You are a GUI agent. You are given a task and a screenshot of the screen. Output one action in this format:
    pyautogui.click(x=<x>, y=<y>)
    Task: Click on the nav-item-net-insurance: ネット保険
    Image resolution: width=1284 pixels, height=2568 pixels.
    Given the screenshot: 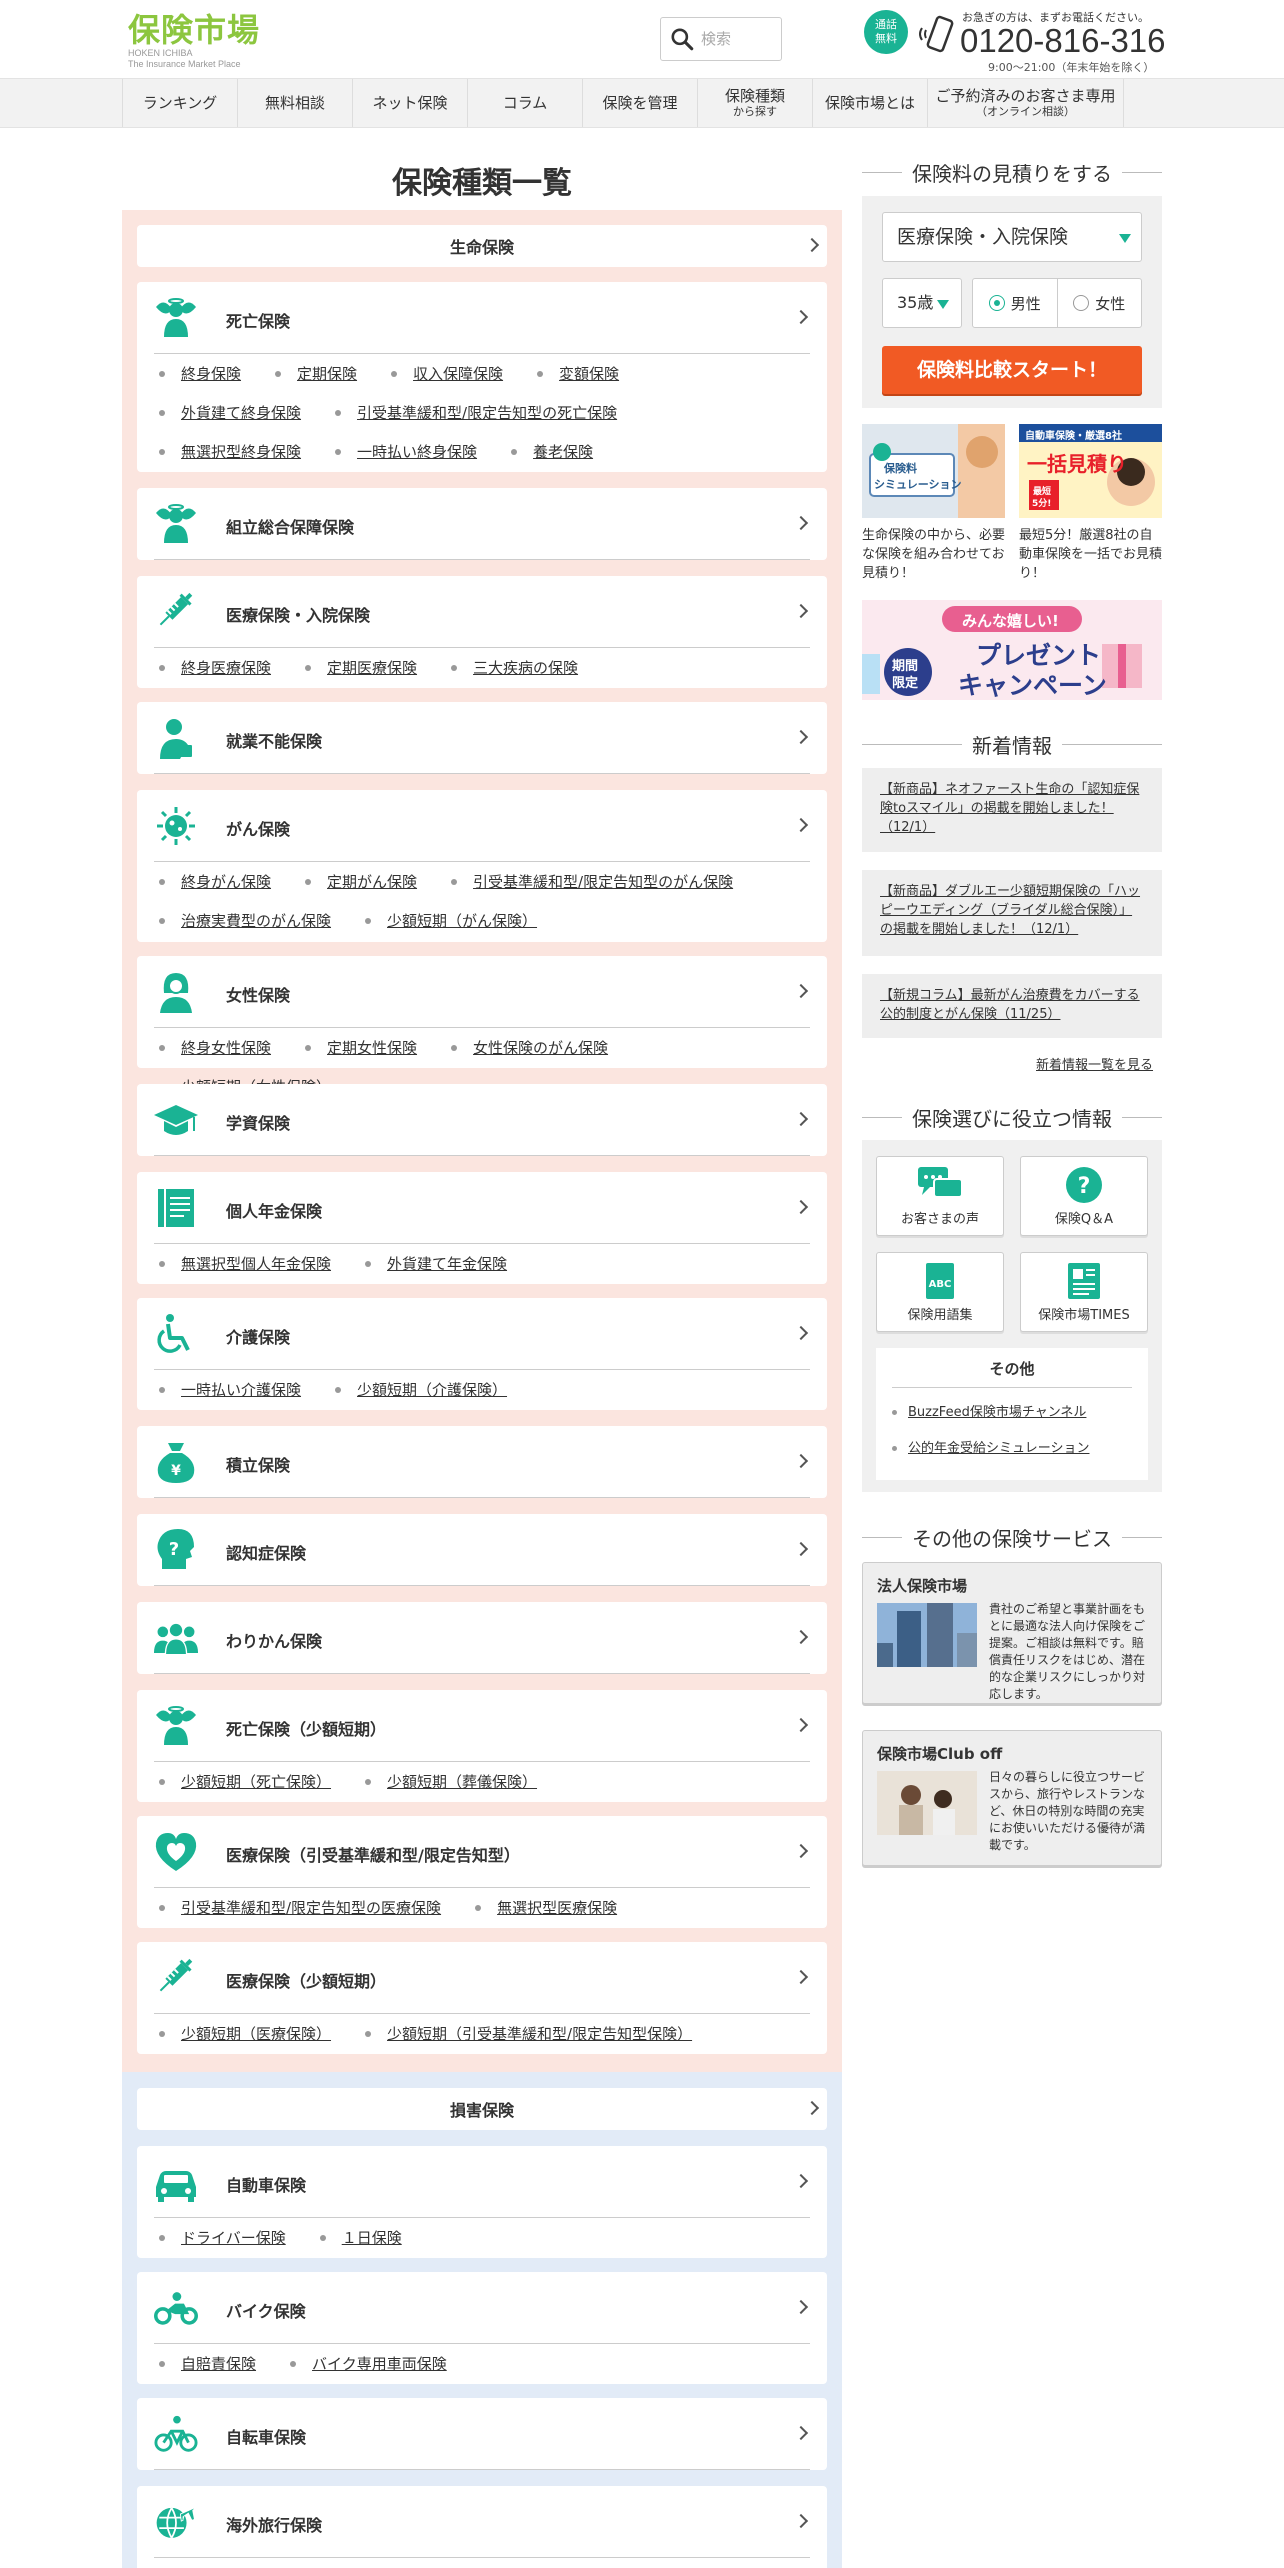 What is the action you would take?
    pyautogui.click(x=410, y=103)
    